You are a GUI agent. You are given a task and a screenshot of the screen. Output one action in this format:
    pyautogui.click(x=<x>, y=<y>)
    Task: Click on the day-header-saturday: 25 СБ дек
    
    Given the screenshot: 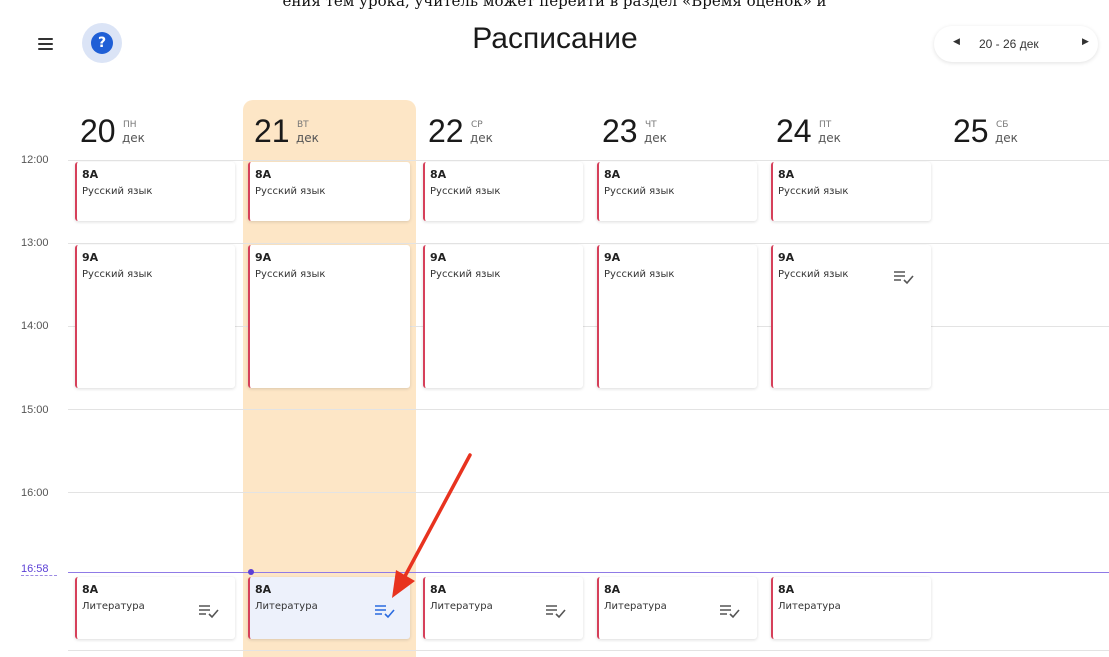 What is the action you would take?
    pyautogui.click(x=998, y=135)
    